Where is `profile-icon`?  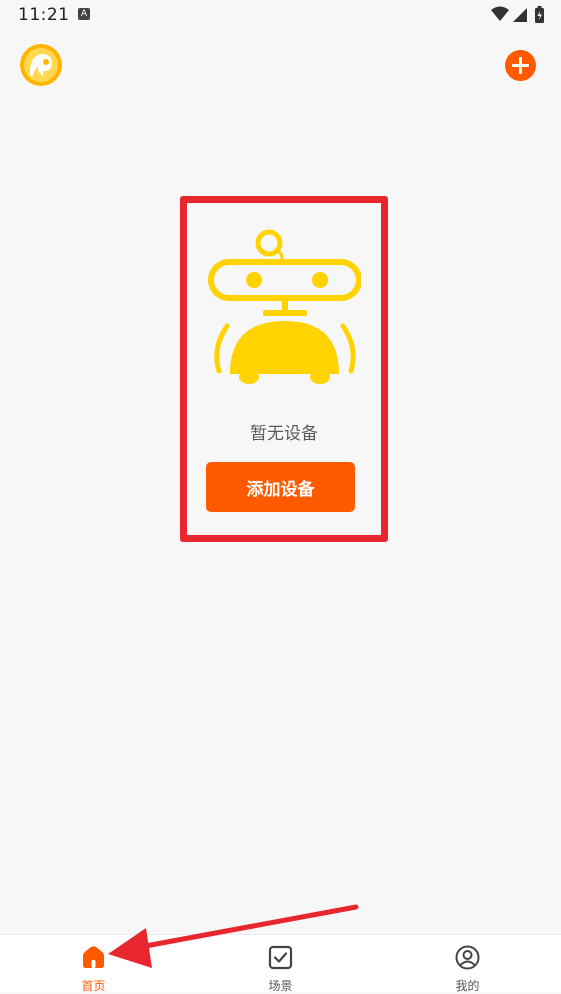
profile-icon is located at coordinates (467, 957).